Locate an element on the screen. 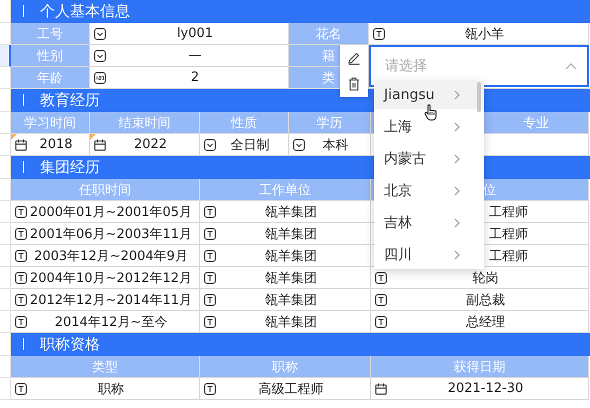 This screenshot has width=590, height=408. column-header: 专业 is located at coordinates (536, 123).